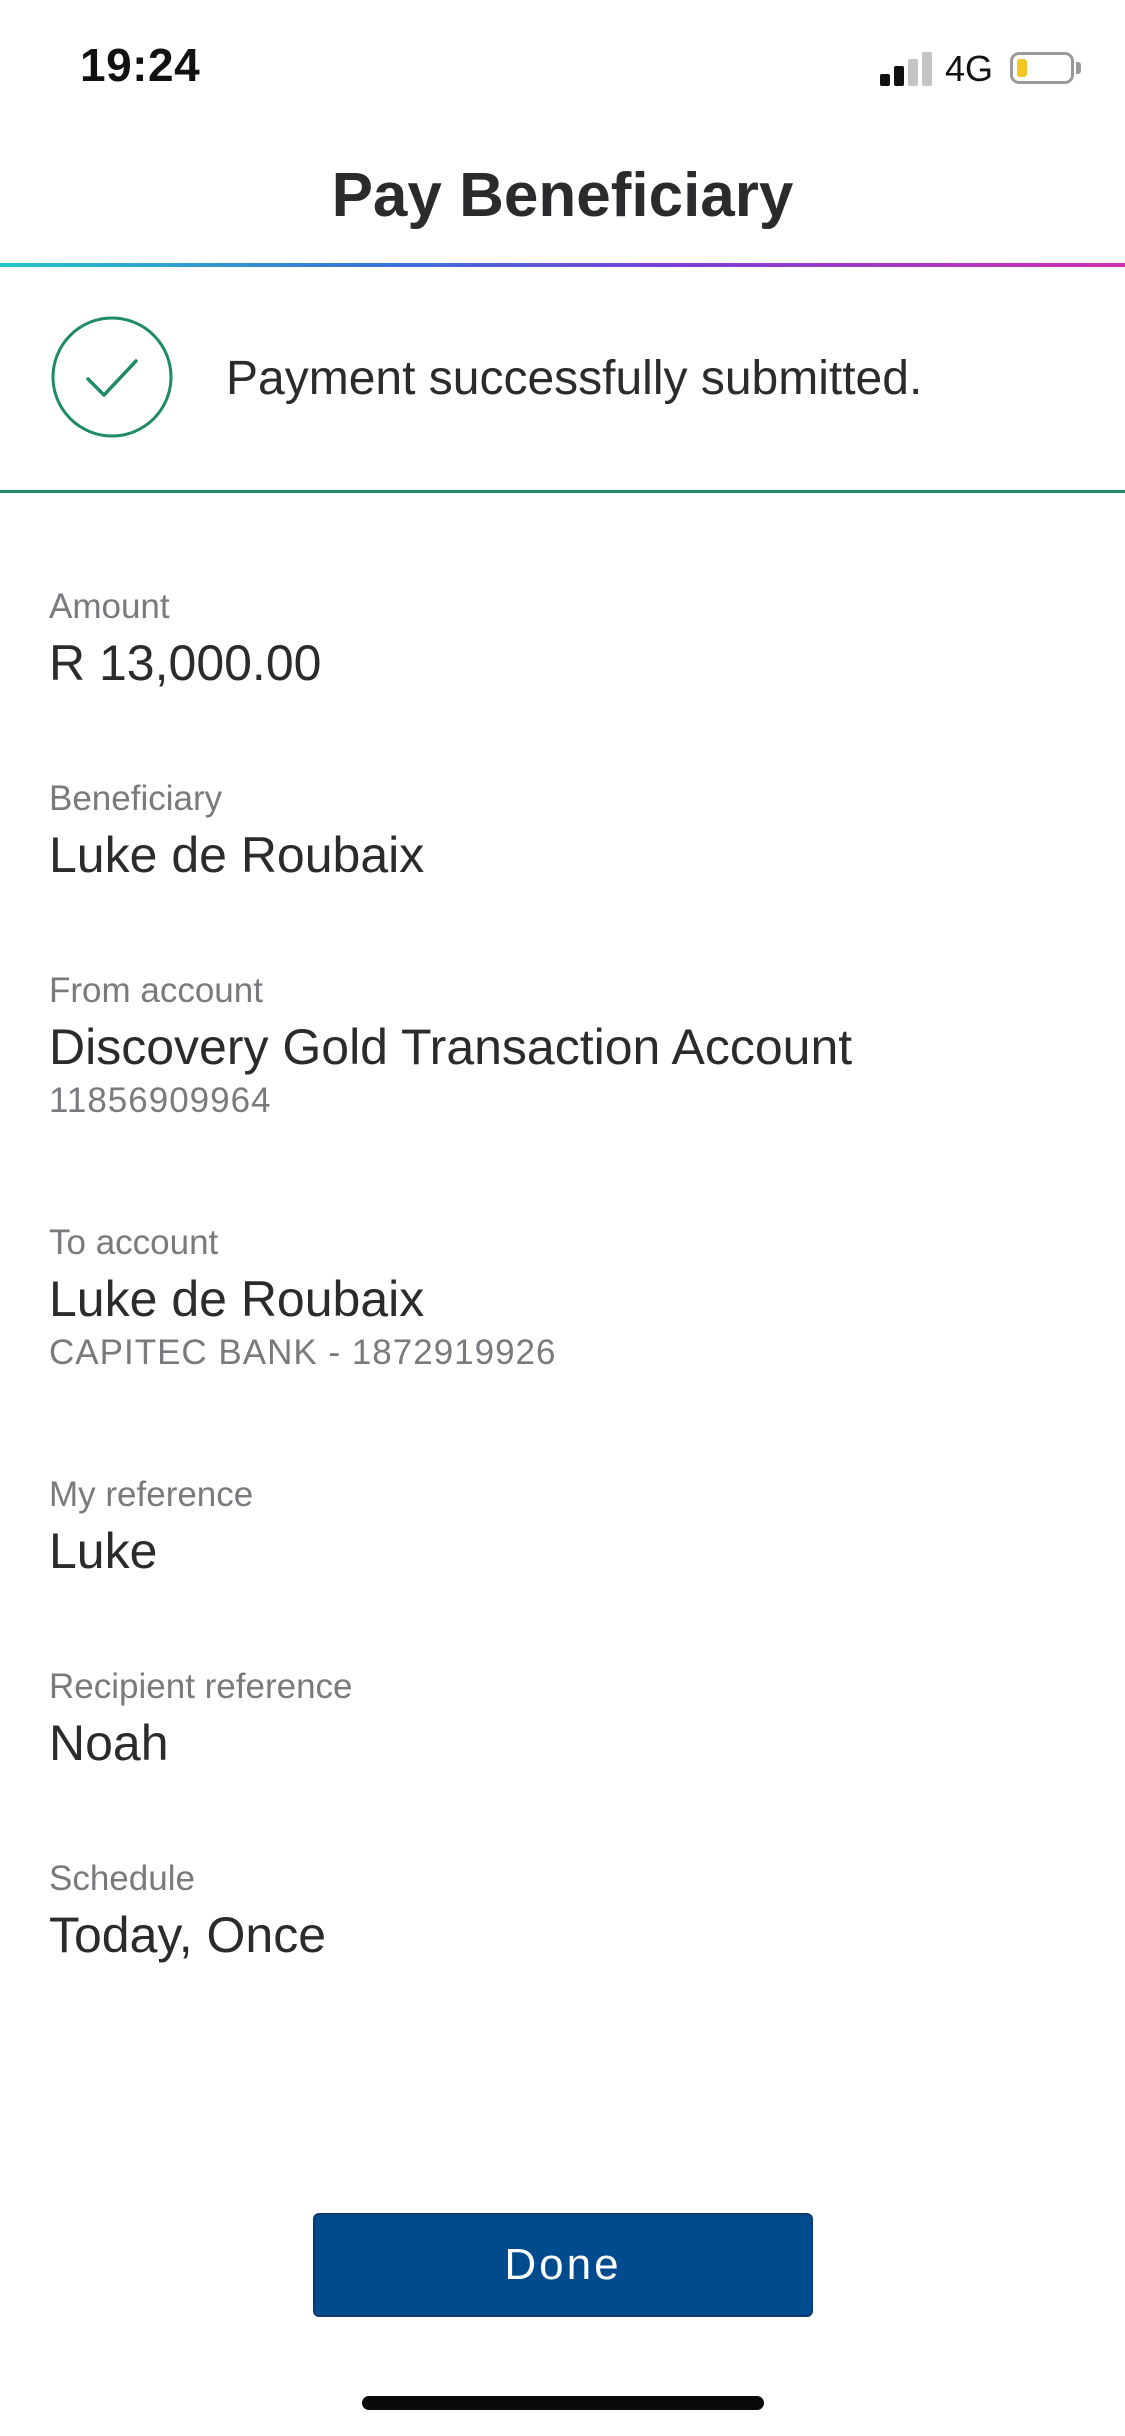 This screenshot has height=2436, width=1125. I want to click on recipient-reference-label: Recipient reference, so click(201, 1686).